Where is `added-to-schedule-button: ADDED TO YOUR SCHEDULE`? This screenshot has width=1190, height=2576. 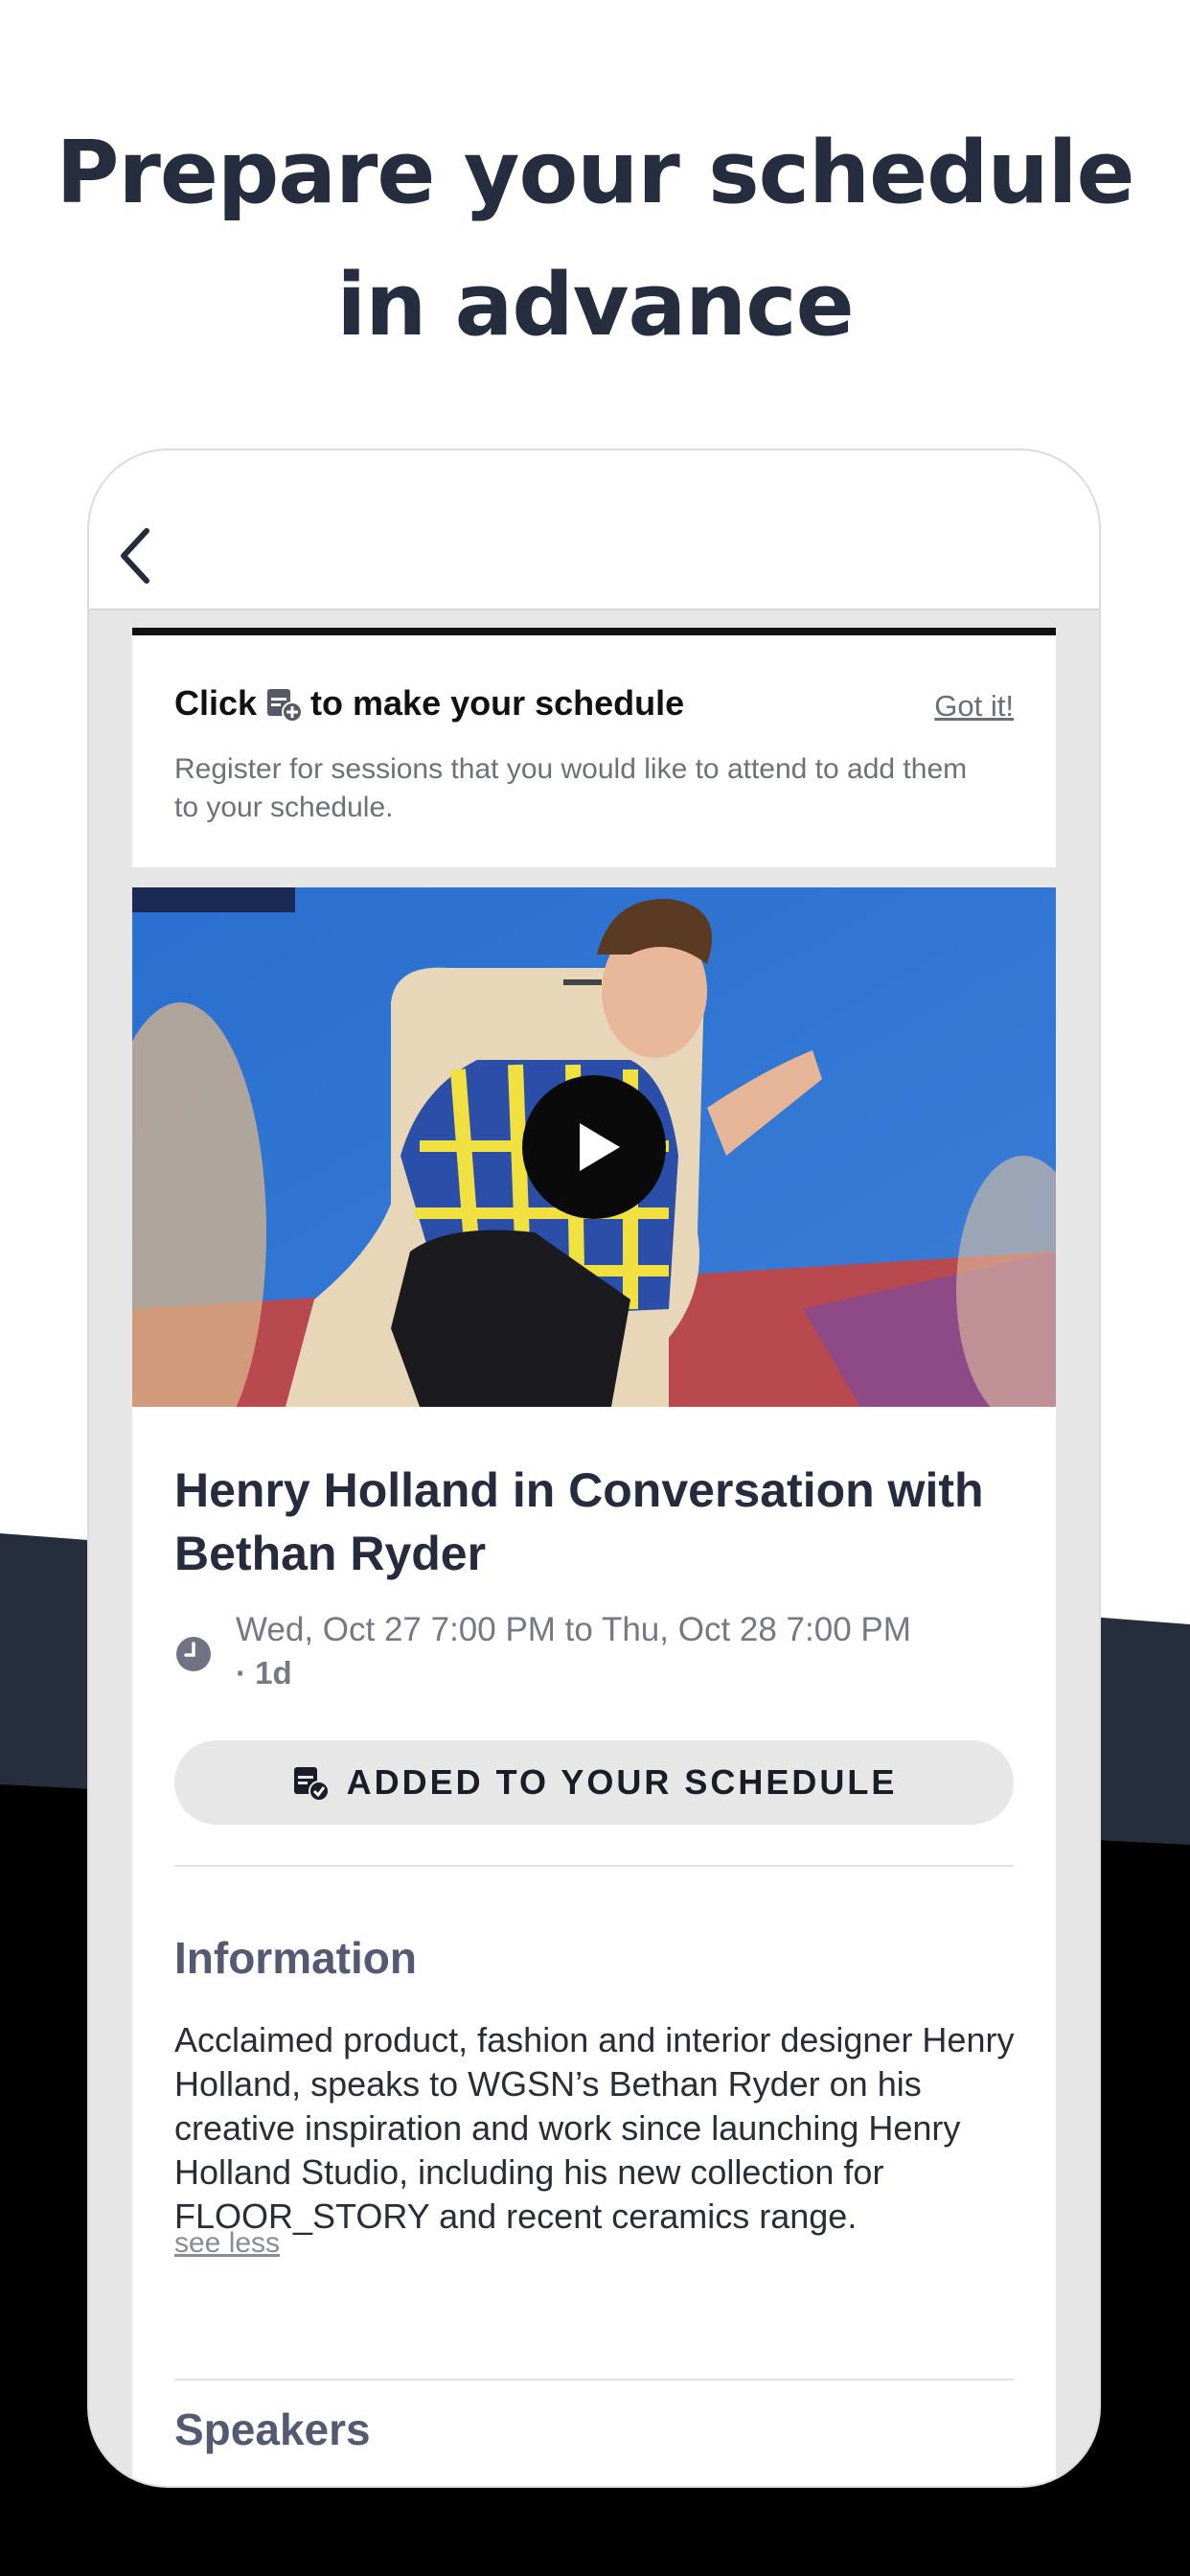
added-to-schedule-button: ADDED TO YOUR SCHEDULE is located at coordinates (594, 1782).